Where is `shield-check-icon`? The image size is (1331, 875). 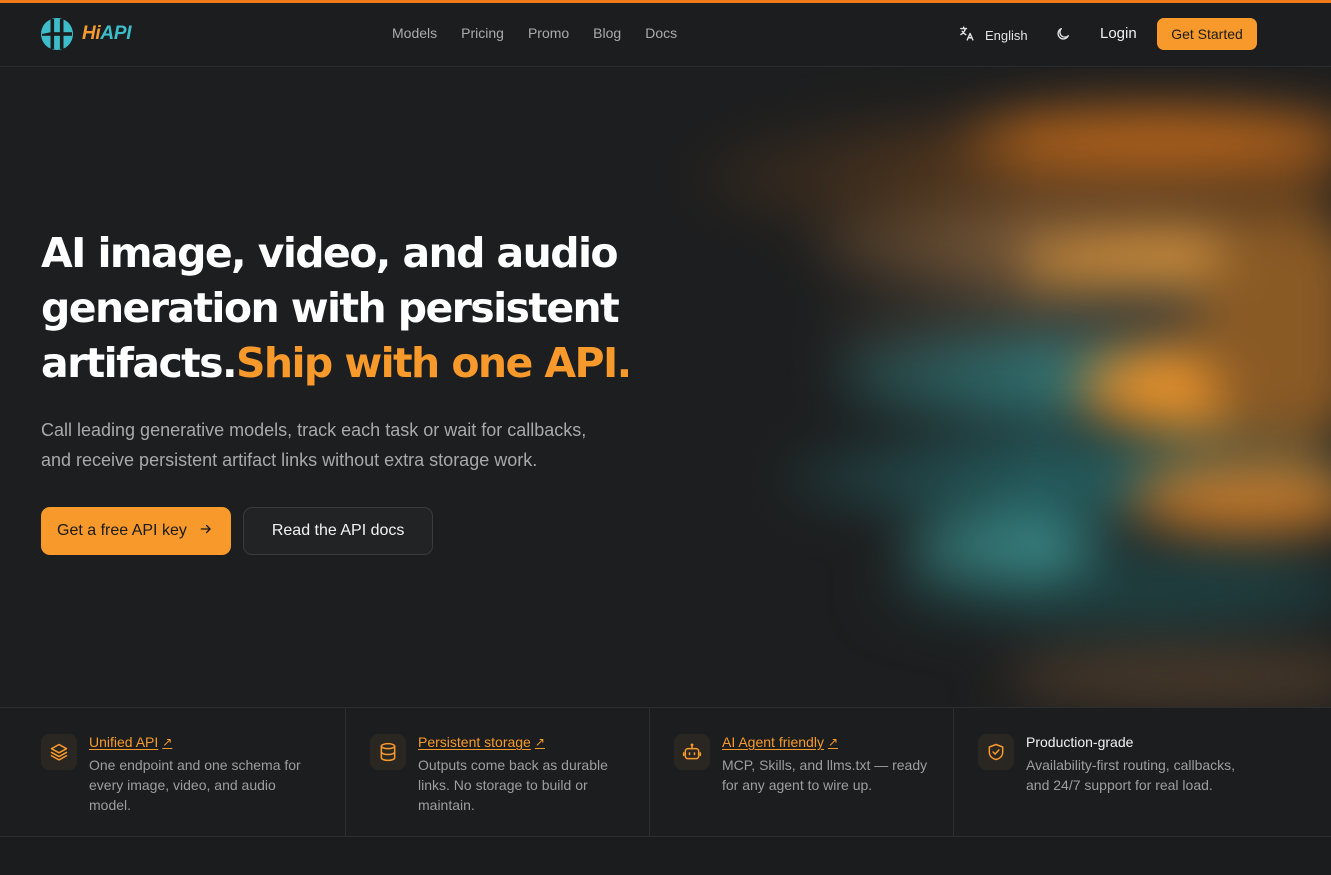
shield-check-icon is located at coordinates (996, 752).